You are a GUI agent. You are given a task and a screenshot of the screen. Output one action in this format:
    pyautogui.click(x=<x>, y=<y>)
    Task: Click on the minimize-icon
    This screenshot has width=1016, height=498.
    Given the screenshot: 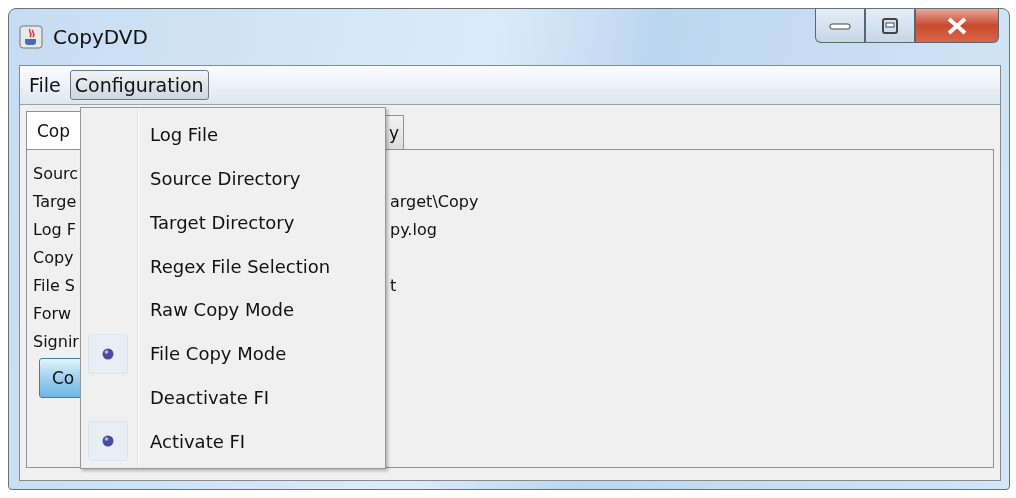 What is the action you would take?
    pyautogui.click(x=840, y=25)
    